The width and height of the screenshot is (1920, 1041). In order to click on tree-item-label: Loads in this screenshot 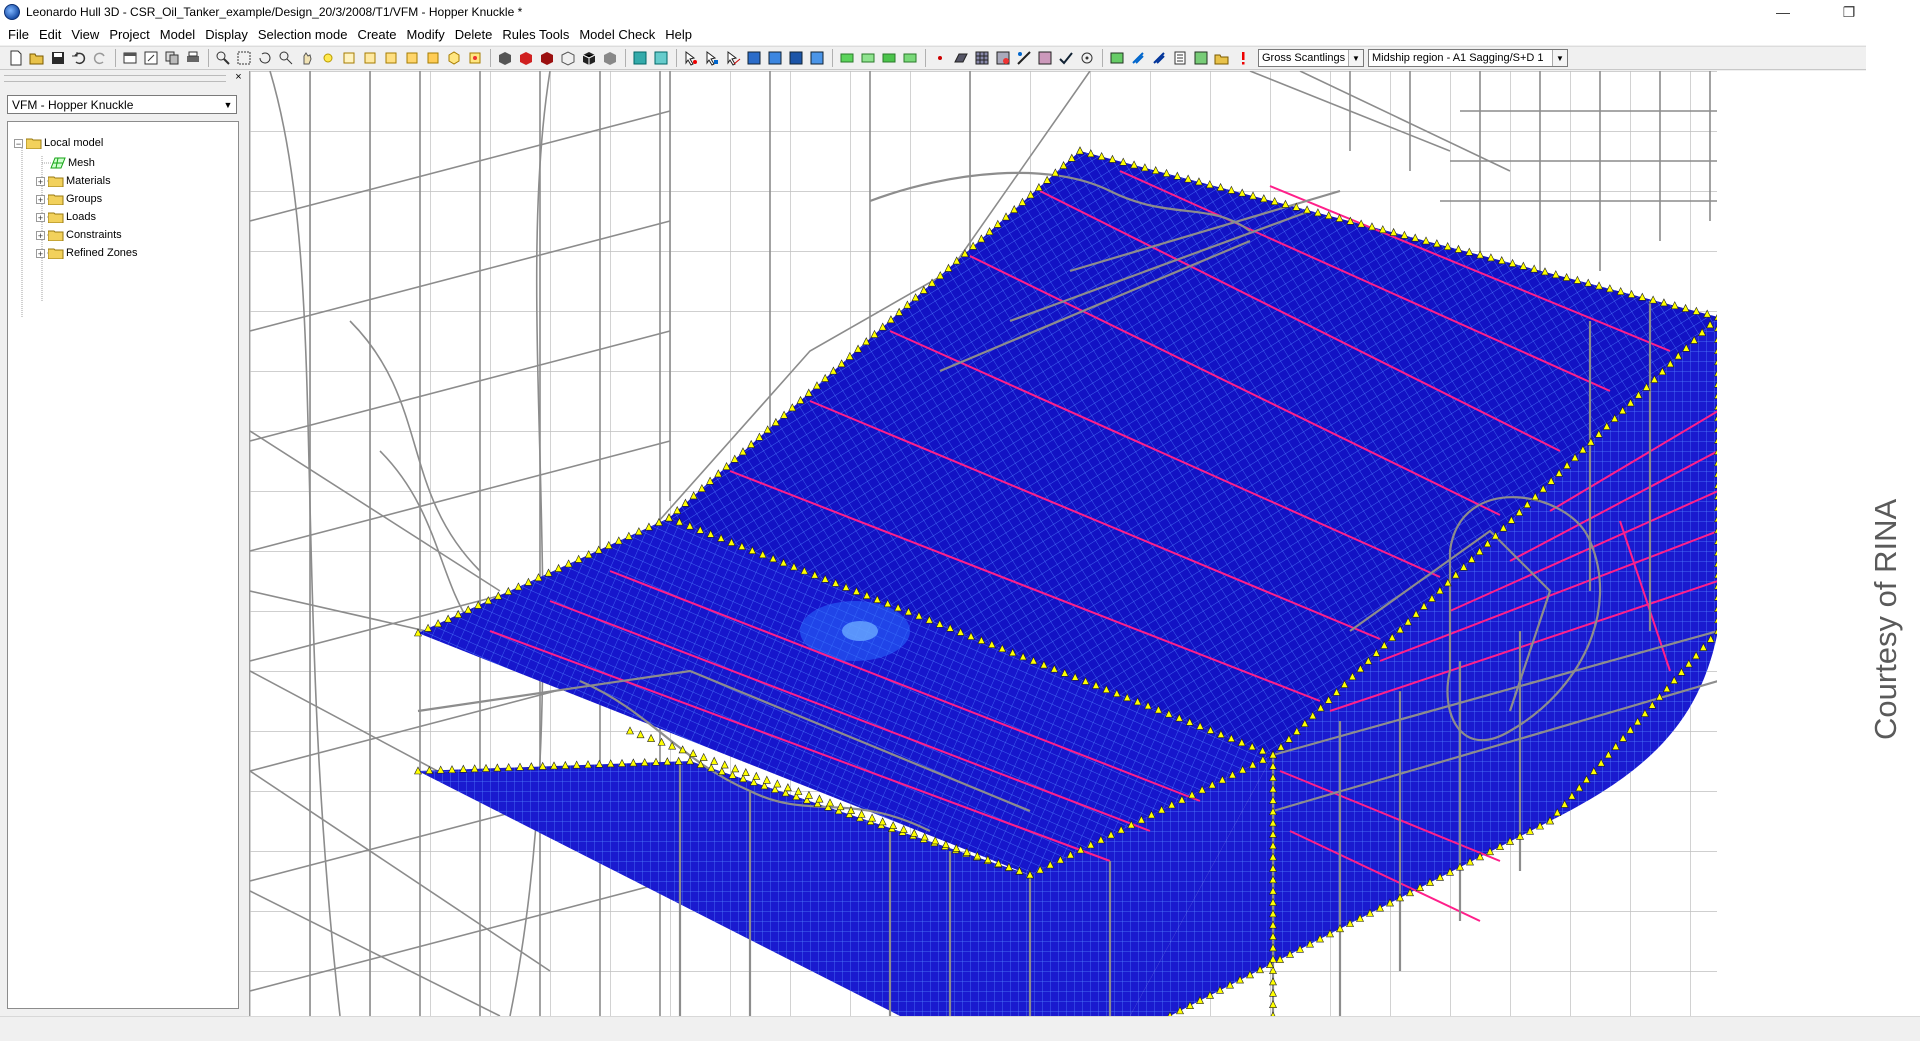, I will do `click(81, 217)`.